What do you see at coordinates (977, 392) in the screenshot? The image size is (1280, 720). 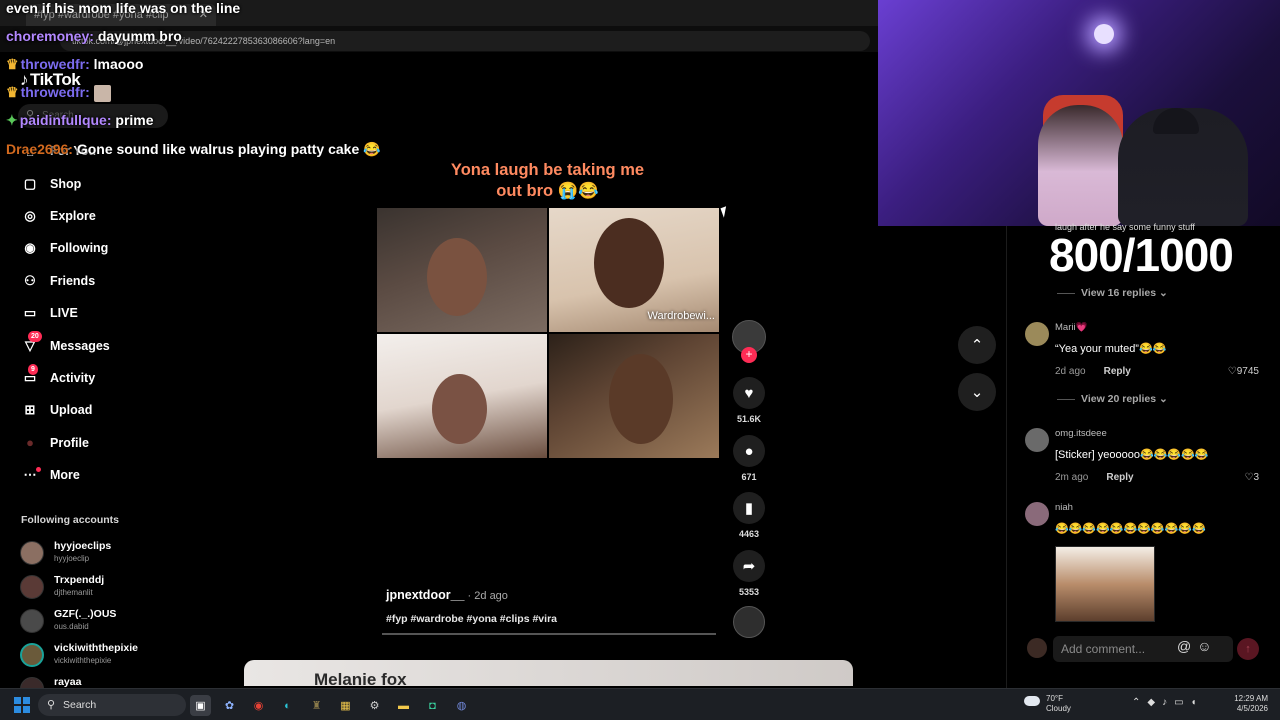 I see `next-video-button: ⌄` at bounding box center [977, 392].